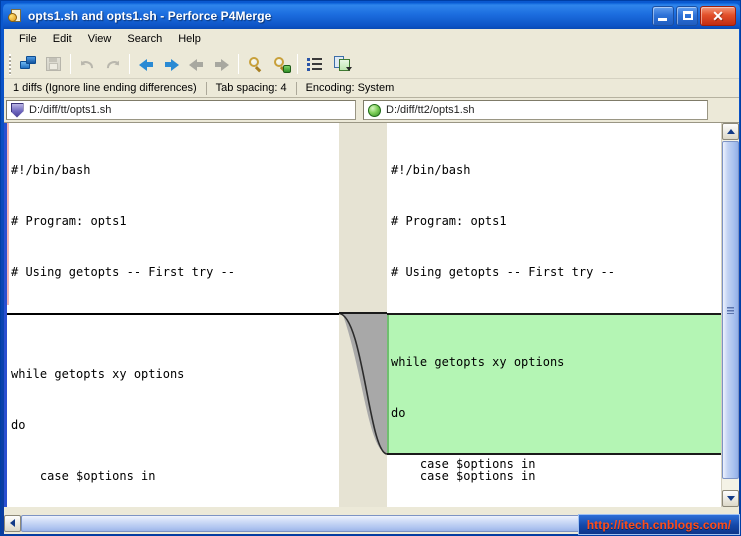 This screenshot has height=536, width=741. I want to click on close-button: ✕, so click(718, 16).